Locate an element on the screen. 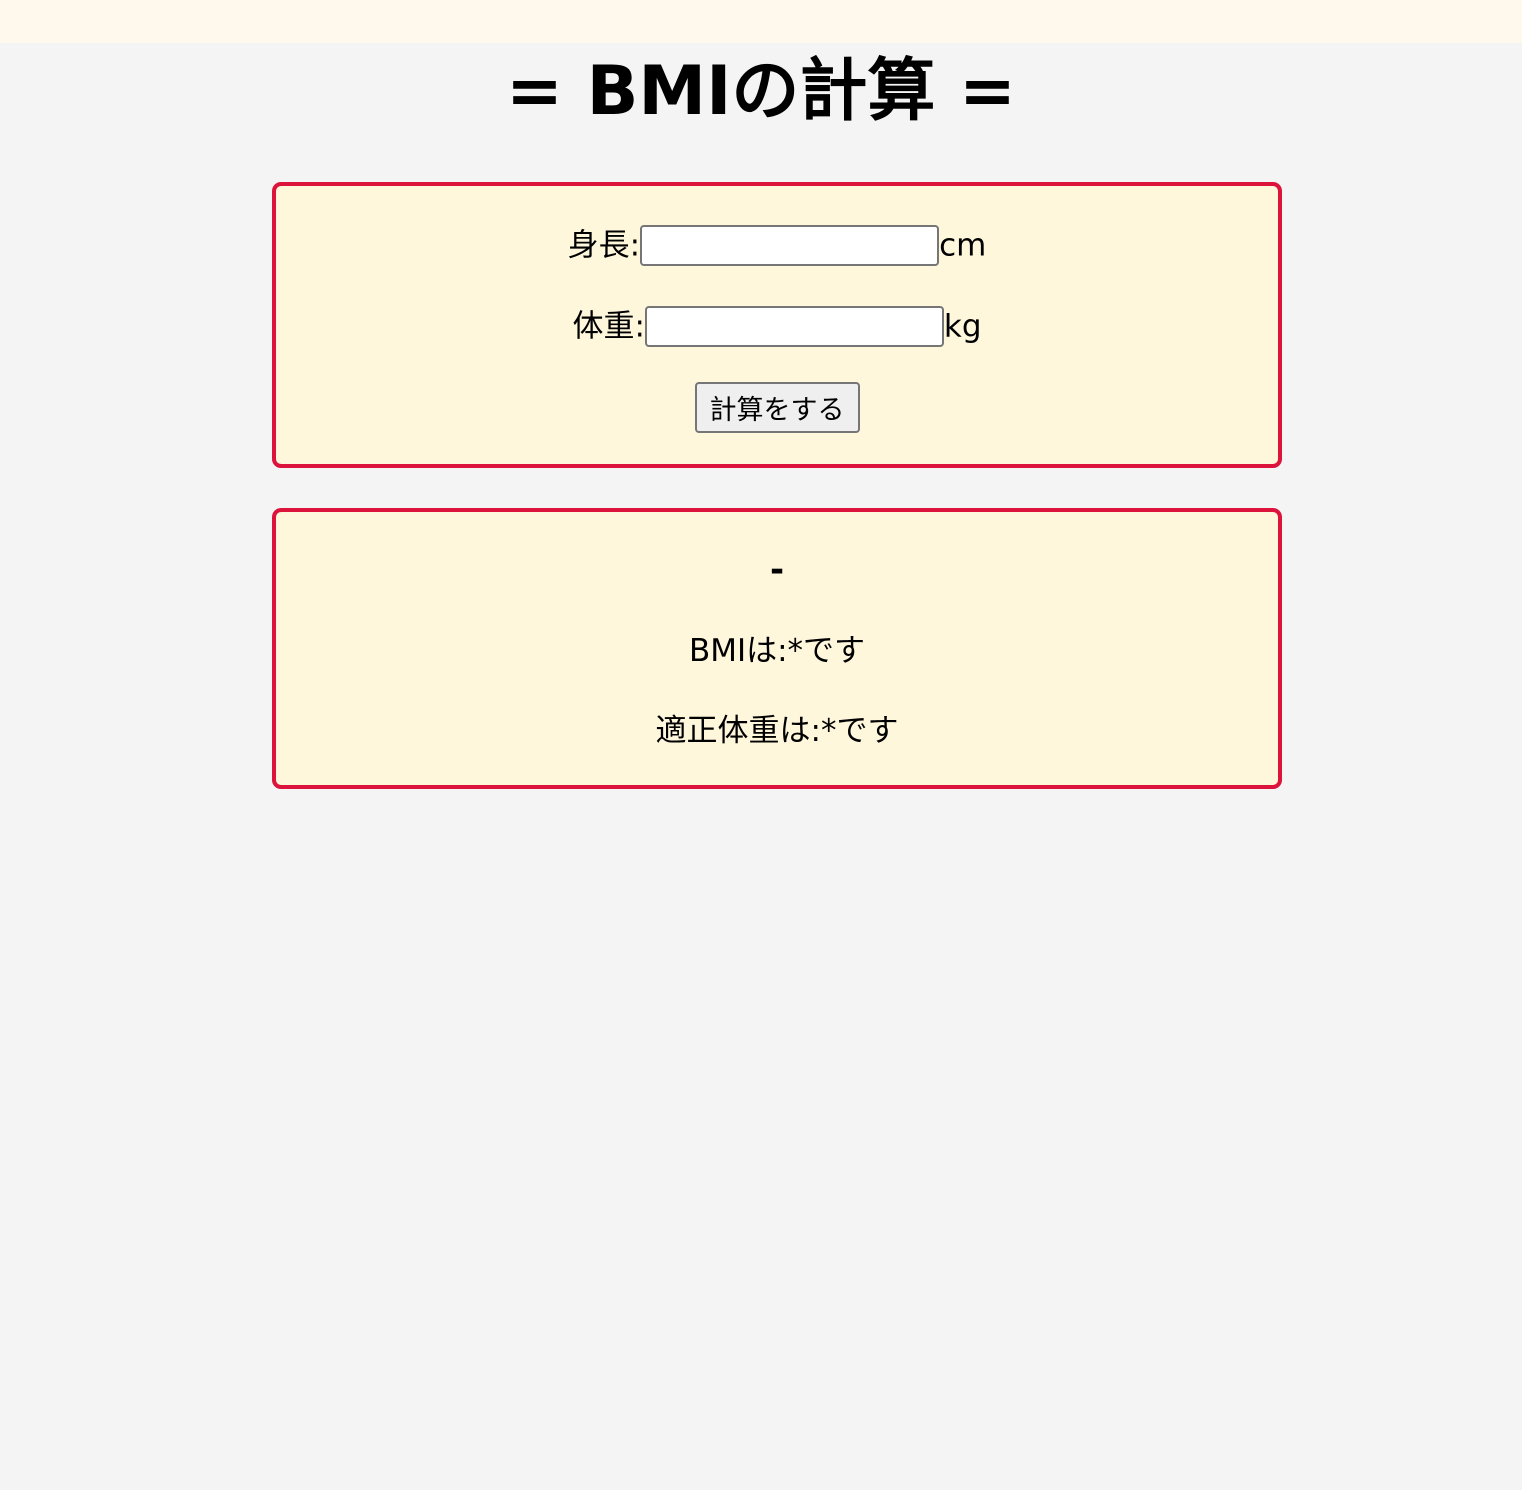 Image resolution: width=1522 pixels, height=1490 pixels. height-input is located at coordinates (790, 245).